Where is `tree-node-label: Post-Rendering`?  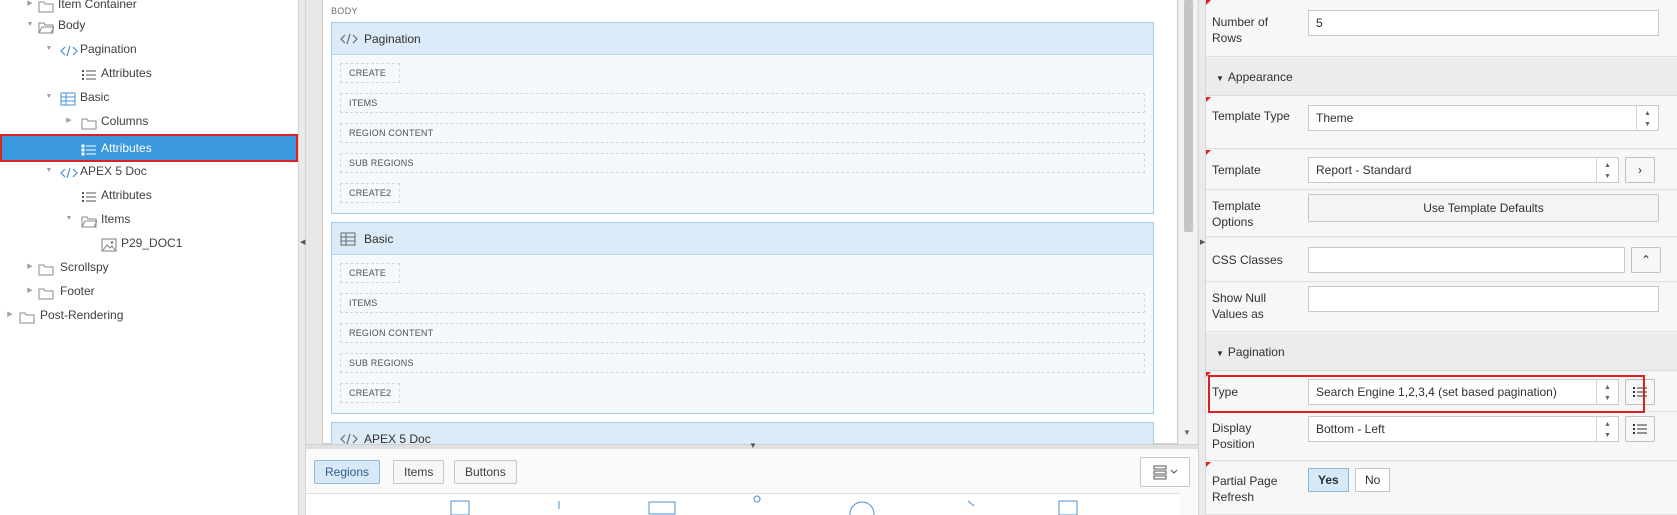
tree-node-label: Post-Rendering is located at coordinates (82, 315).